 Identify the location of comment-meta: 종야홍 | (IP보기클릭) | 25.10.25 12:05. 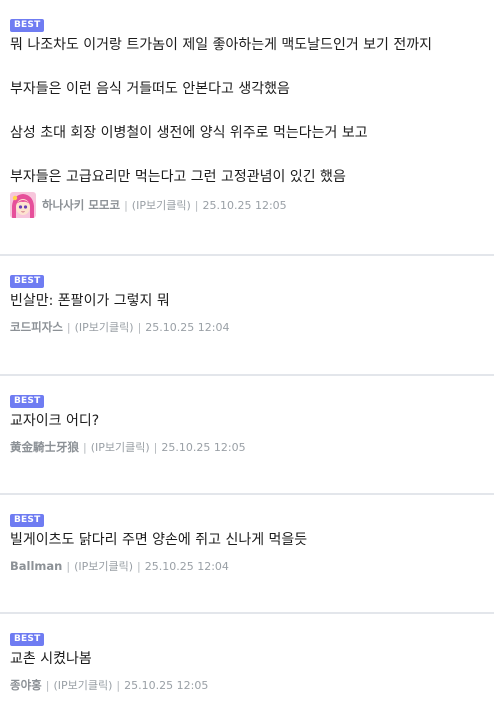
(247, 685).